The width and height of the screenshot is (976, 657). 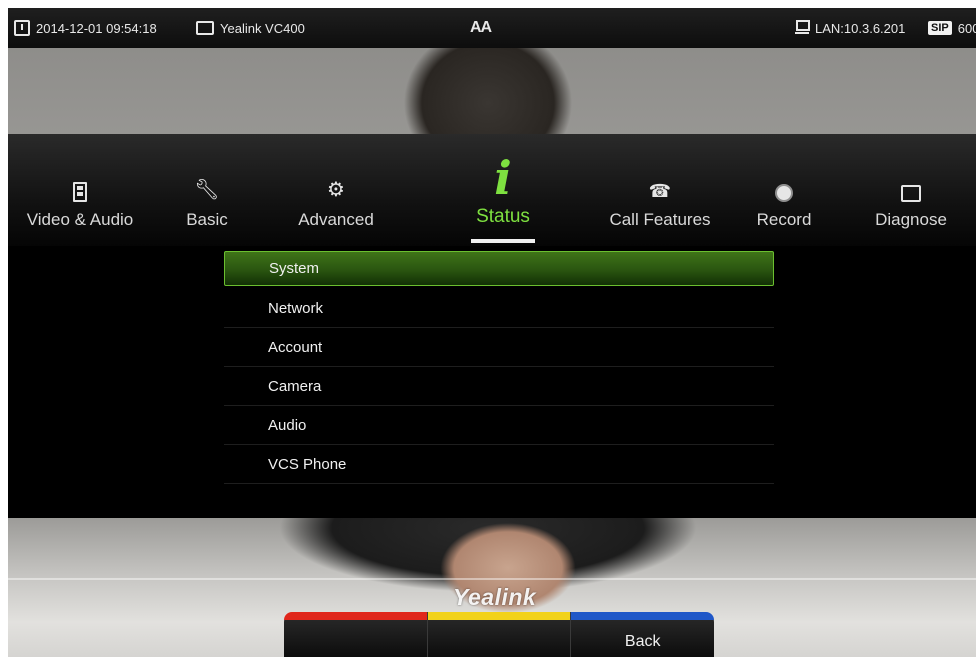 I want to click on font-size-icon: AA, so click(x=481, y=27).